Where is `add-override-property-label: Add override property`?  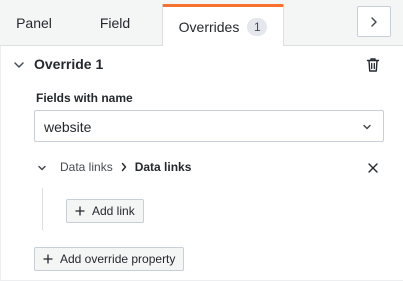
add-override-property-label: Add override property is located at coordinates (118, 259).